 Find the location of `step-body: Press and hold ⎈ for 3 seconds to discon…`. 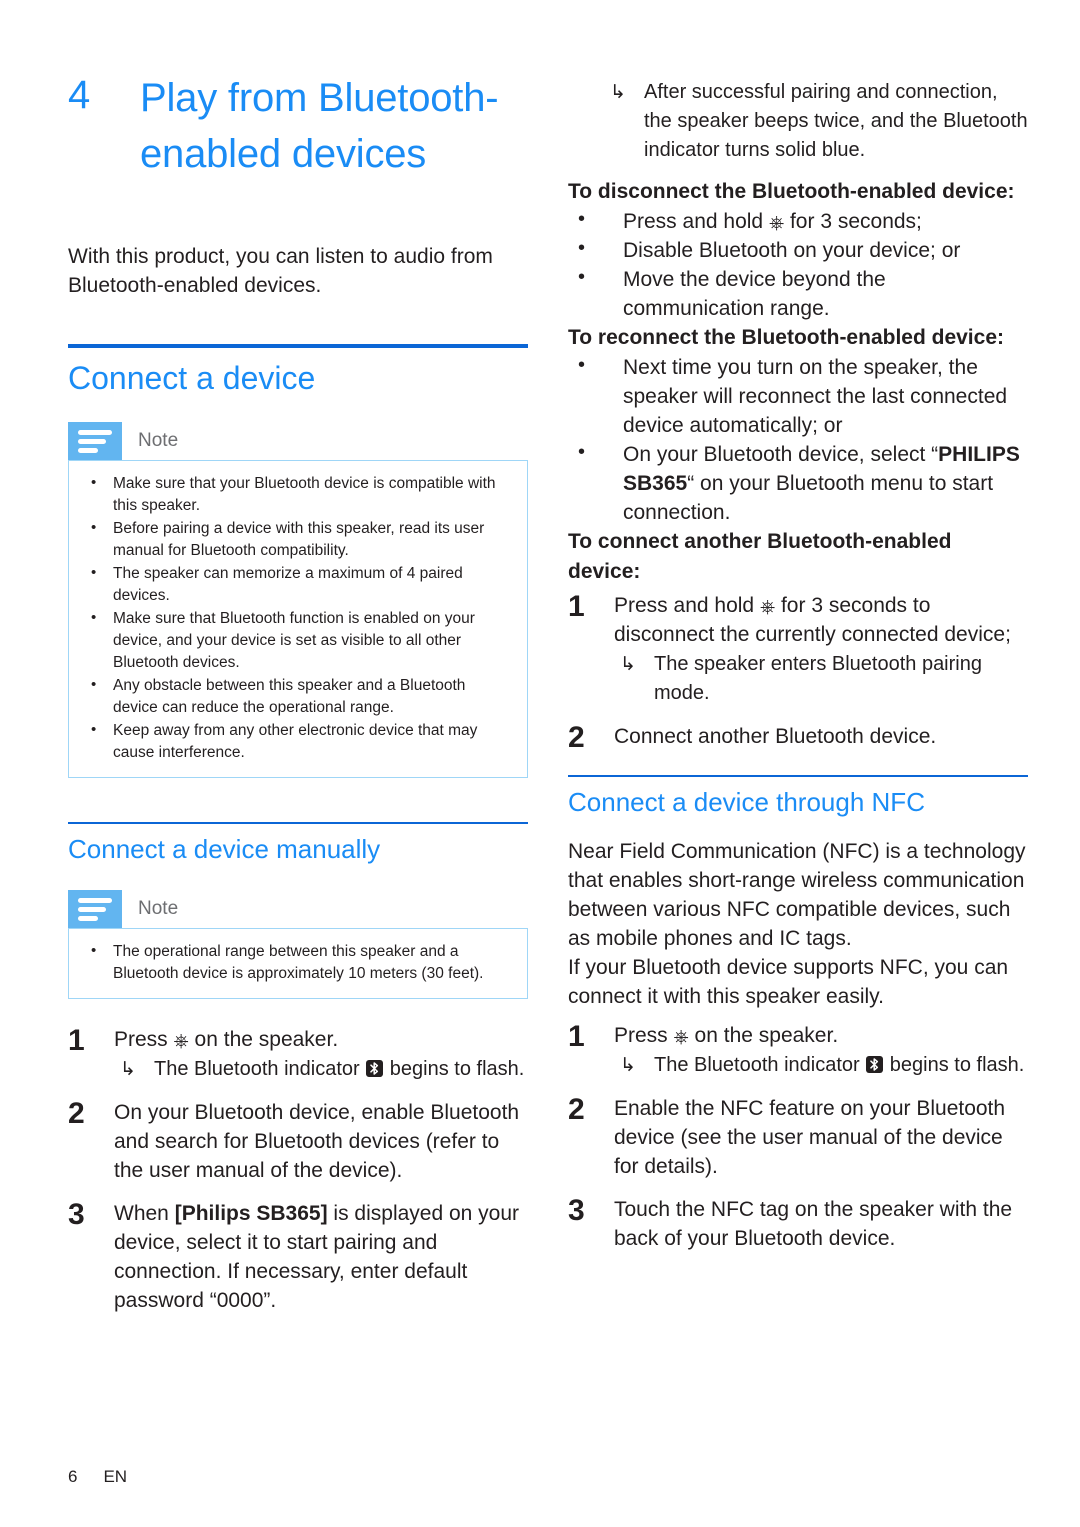

step-body: Press and hold ⎈ for 3 seconds to discon… is located at coordinates (821, 649).